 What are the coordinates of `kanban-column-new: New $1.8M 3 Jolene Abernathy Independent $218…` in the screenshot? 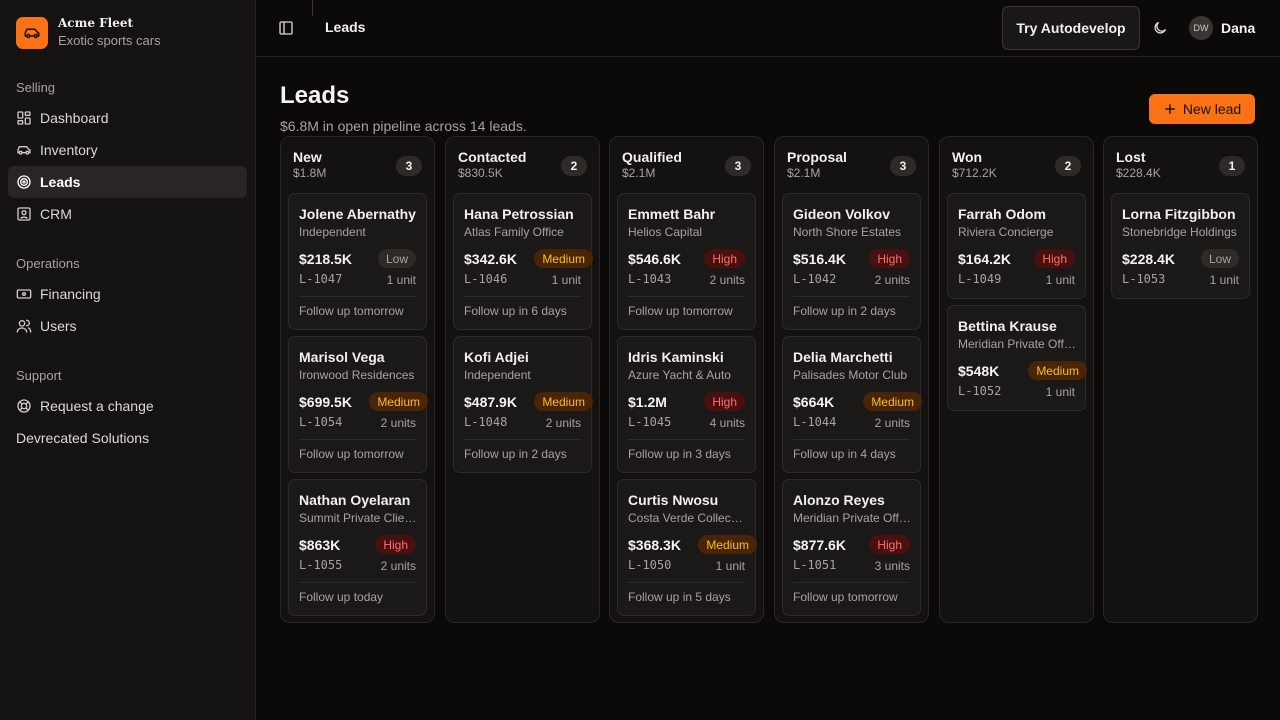 It's located at (357, 379).